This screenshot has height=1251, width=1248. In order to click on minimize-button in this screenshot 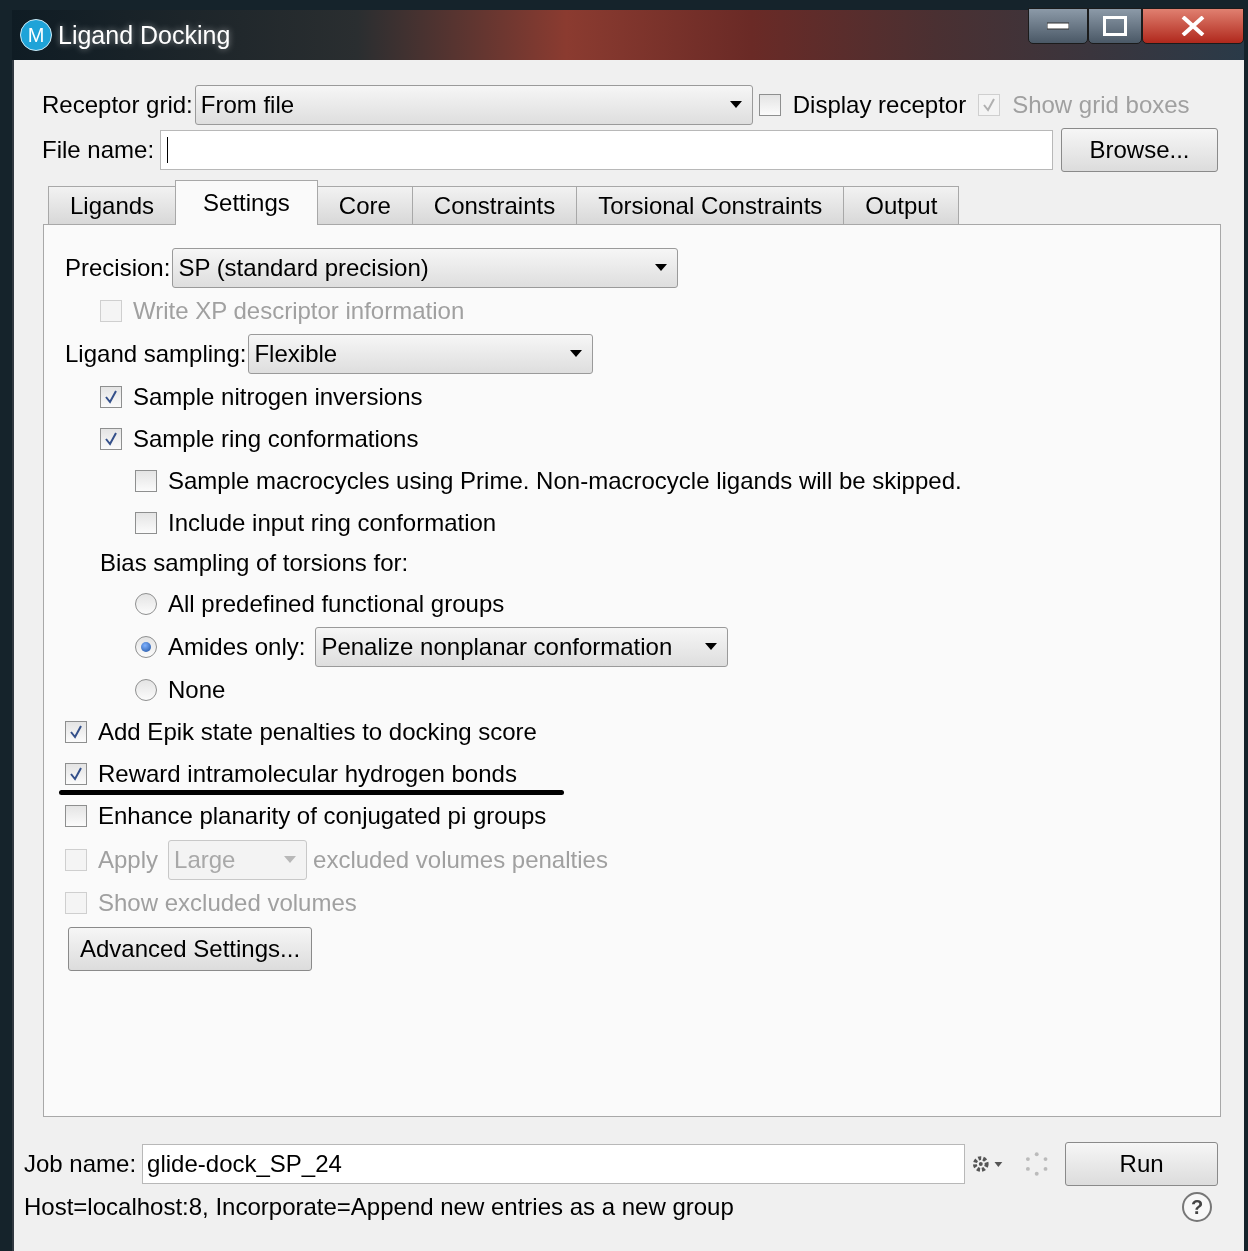, I will do `click(1058, 26)`.